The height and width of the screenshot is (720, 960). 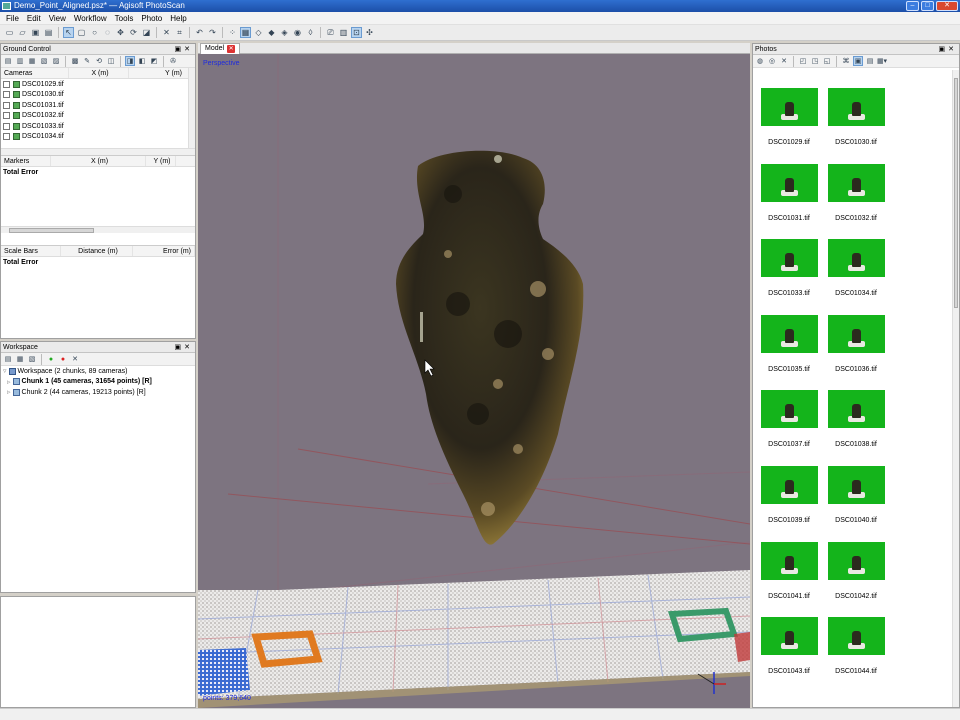 I want to click on menu-photo: Photo, so click(x=151, y=18).